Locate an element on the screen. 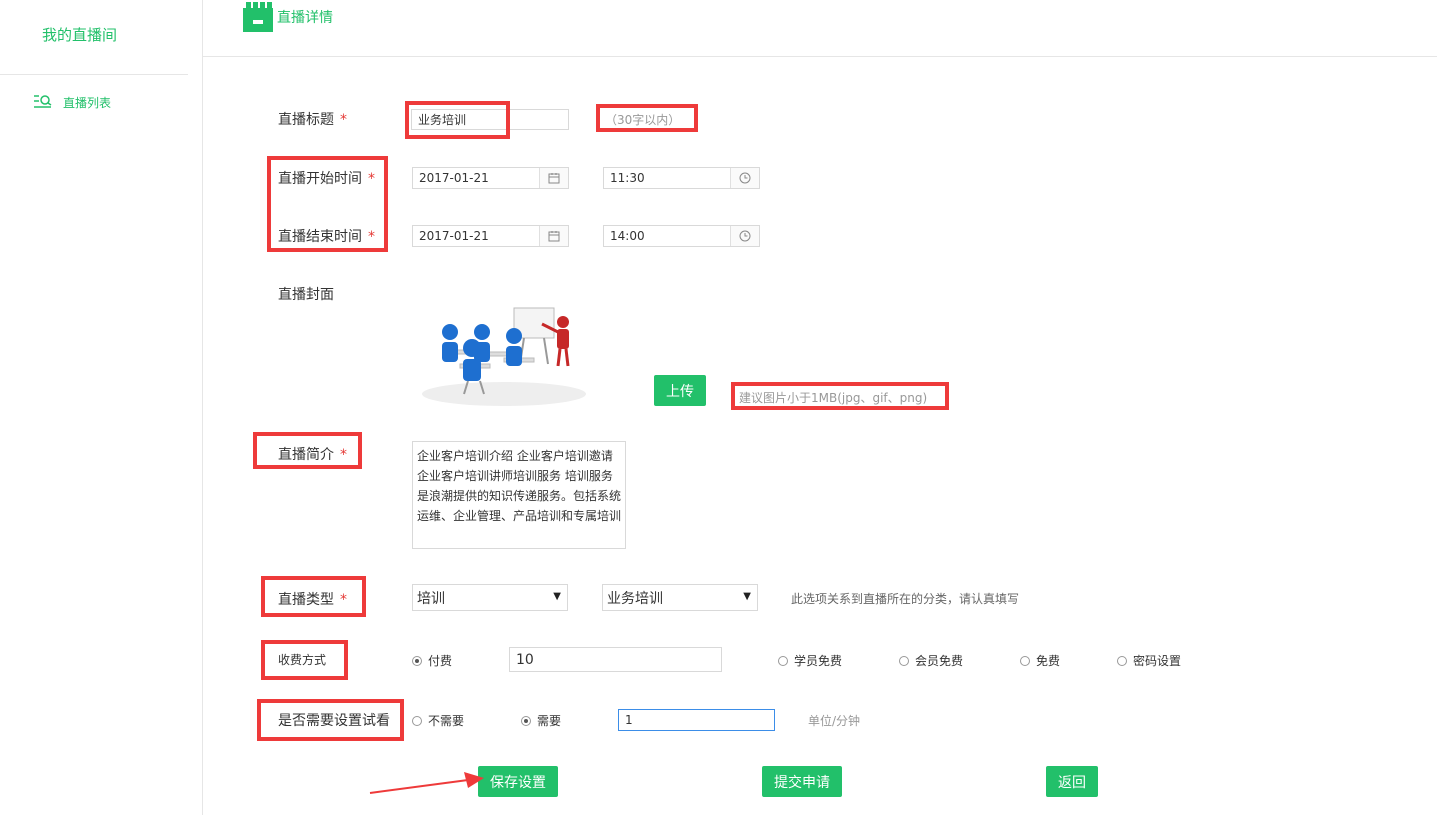 Image resolution: width=1437 pixels, height=815 pixels. annotation-arrow-icon is located at coordinates (426, 783).